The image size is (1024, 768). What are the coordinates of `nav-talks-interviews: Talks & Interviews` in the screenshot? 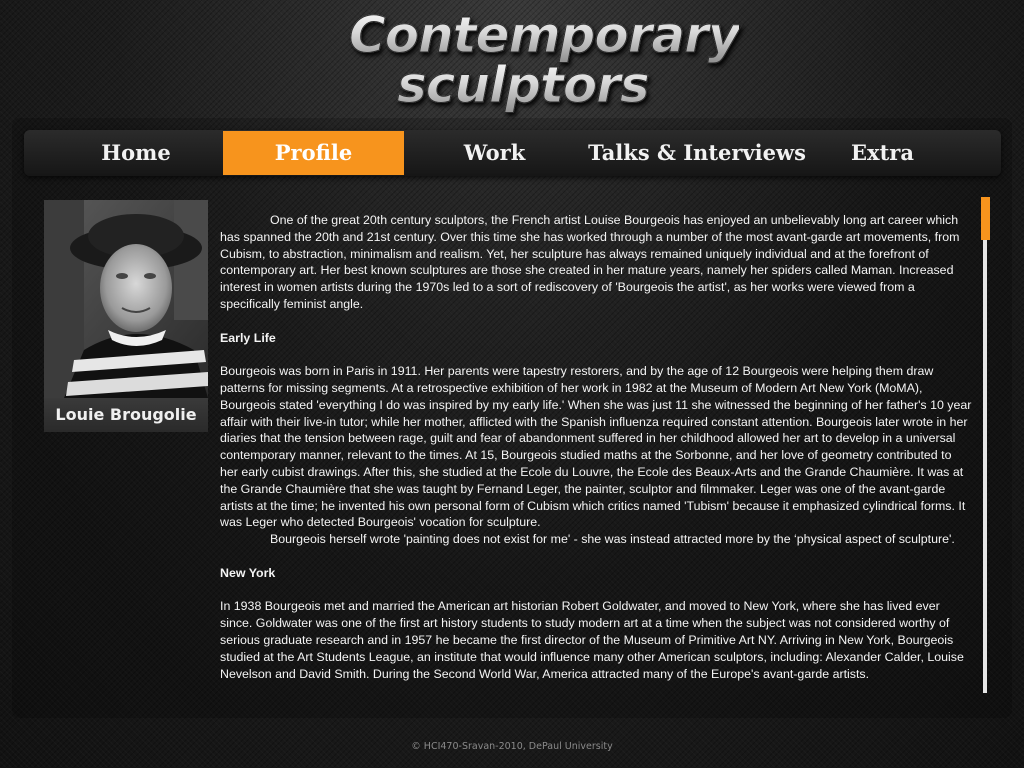 It's located at (697, 153).